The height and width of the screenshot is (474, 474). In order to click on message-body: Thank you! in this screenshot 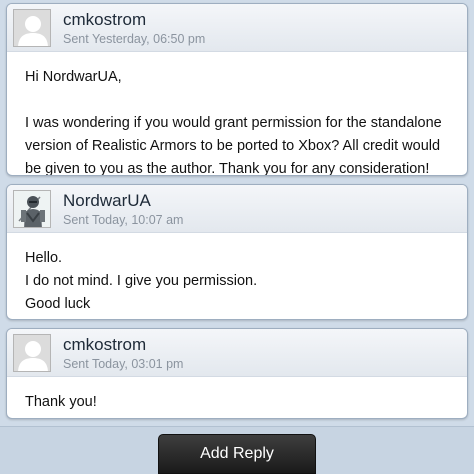, I will do `click(237, 397)`.